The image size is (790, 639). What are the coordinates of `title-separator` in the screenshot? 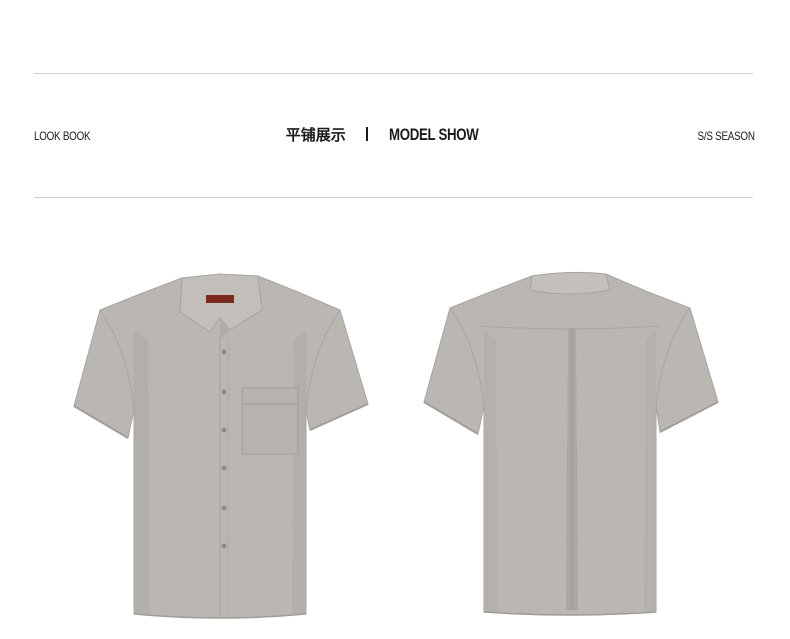 It's located at (367, 134).